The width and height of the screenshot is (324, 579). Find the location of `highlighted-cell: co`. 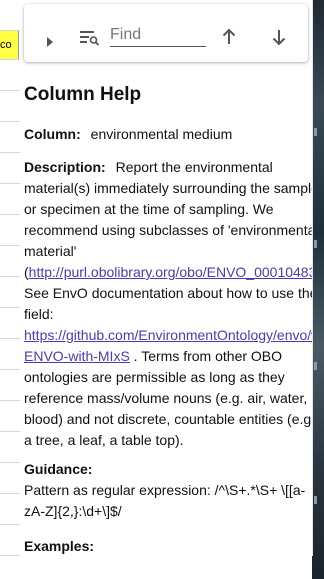

highlighted-cell: co is located at coordinates (9, 45).